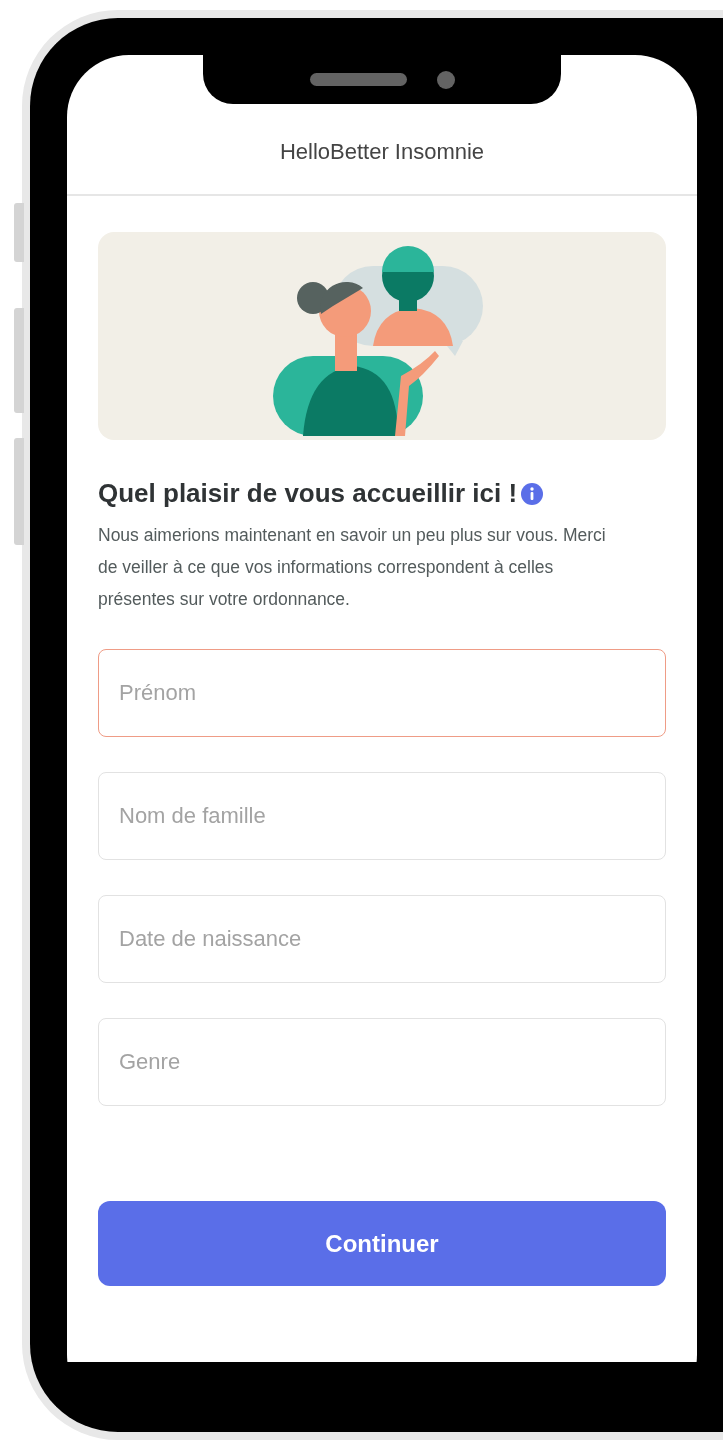 The width and height of the screenshot is (723, 1446). Describe the element at coordinates (352, 567) in the screenshot. I see `intro-paragraph: Nous aimerions maintenant en savoir un peu plus sur vous. Merci de veiller à ce que vos informations correspondent à celles présentes sur votre ordonnance.` at that location.